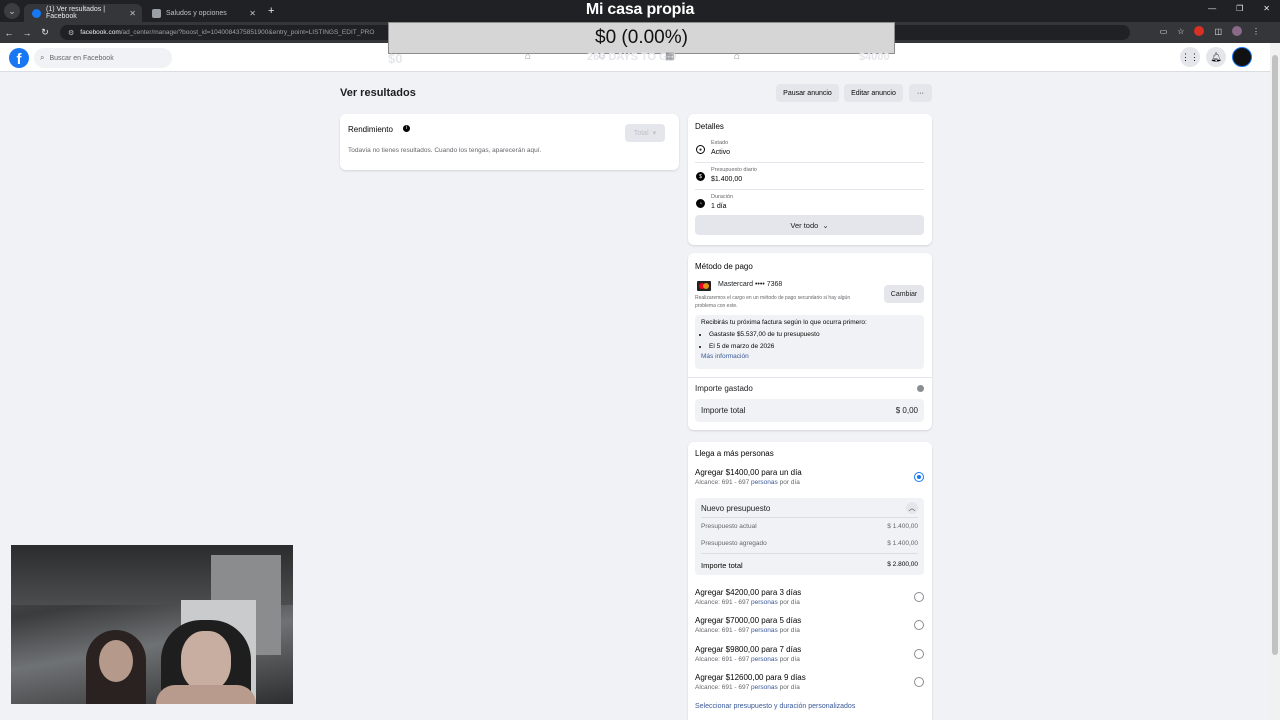 The width and height of the screenshot is (1280, 720). I want to click on search-placeholder: Buscar en Facebook, so click(81, 58).